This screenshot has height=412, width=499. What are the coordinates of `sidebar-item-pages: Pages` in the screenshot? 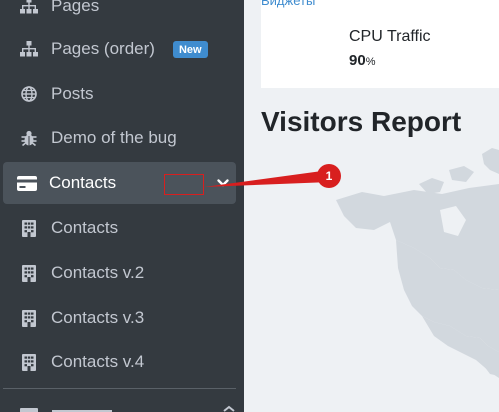 It's located at (122, 14).